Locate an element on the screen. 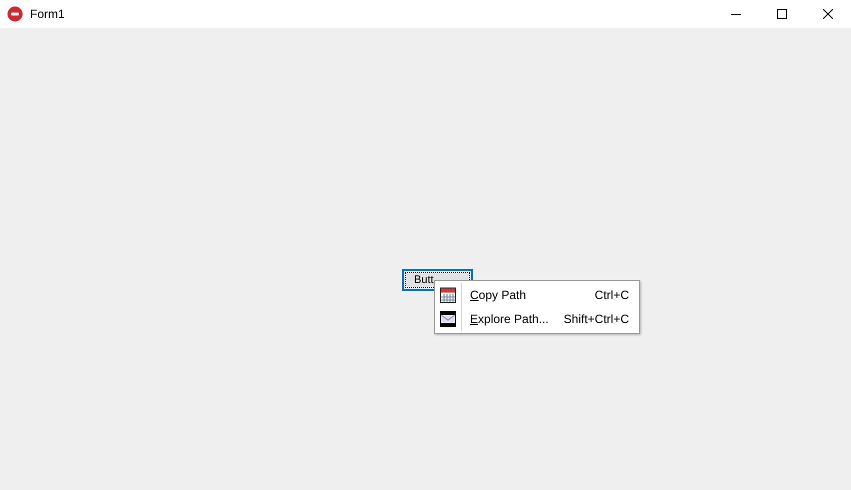 This screenshot has width=851, height=490. menu-item: Explore Path... Shift+Ctrl+C is located at coordinates (537, 319).